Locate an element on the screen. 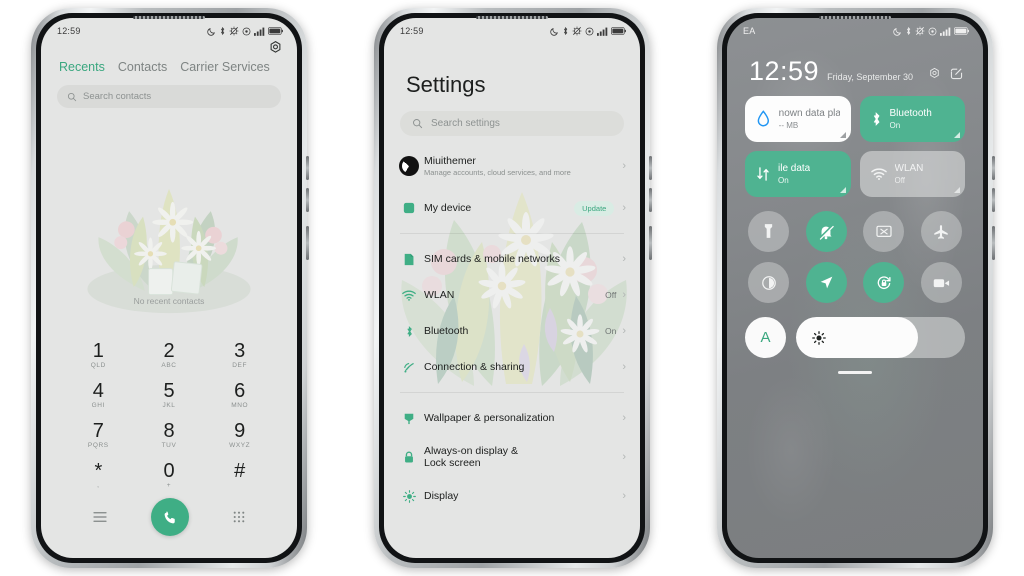 This screenshot has height=576, width=1024. empty-state-text: No recent contacts is located at coordinates (169, 301).